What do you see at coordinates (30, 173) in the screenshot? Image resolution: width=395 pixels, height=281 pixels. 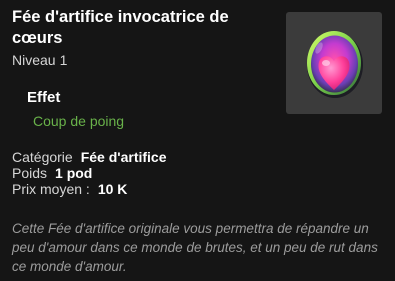 I see `weight-label: Poids` at bounding box center [30, 173].